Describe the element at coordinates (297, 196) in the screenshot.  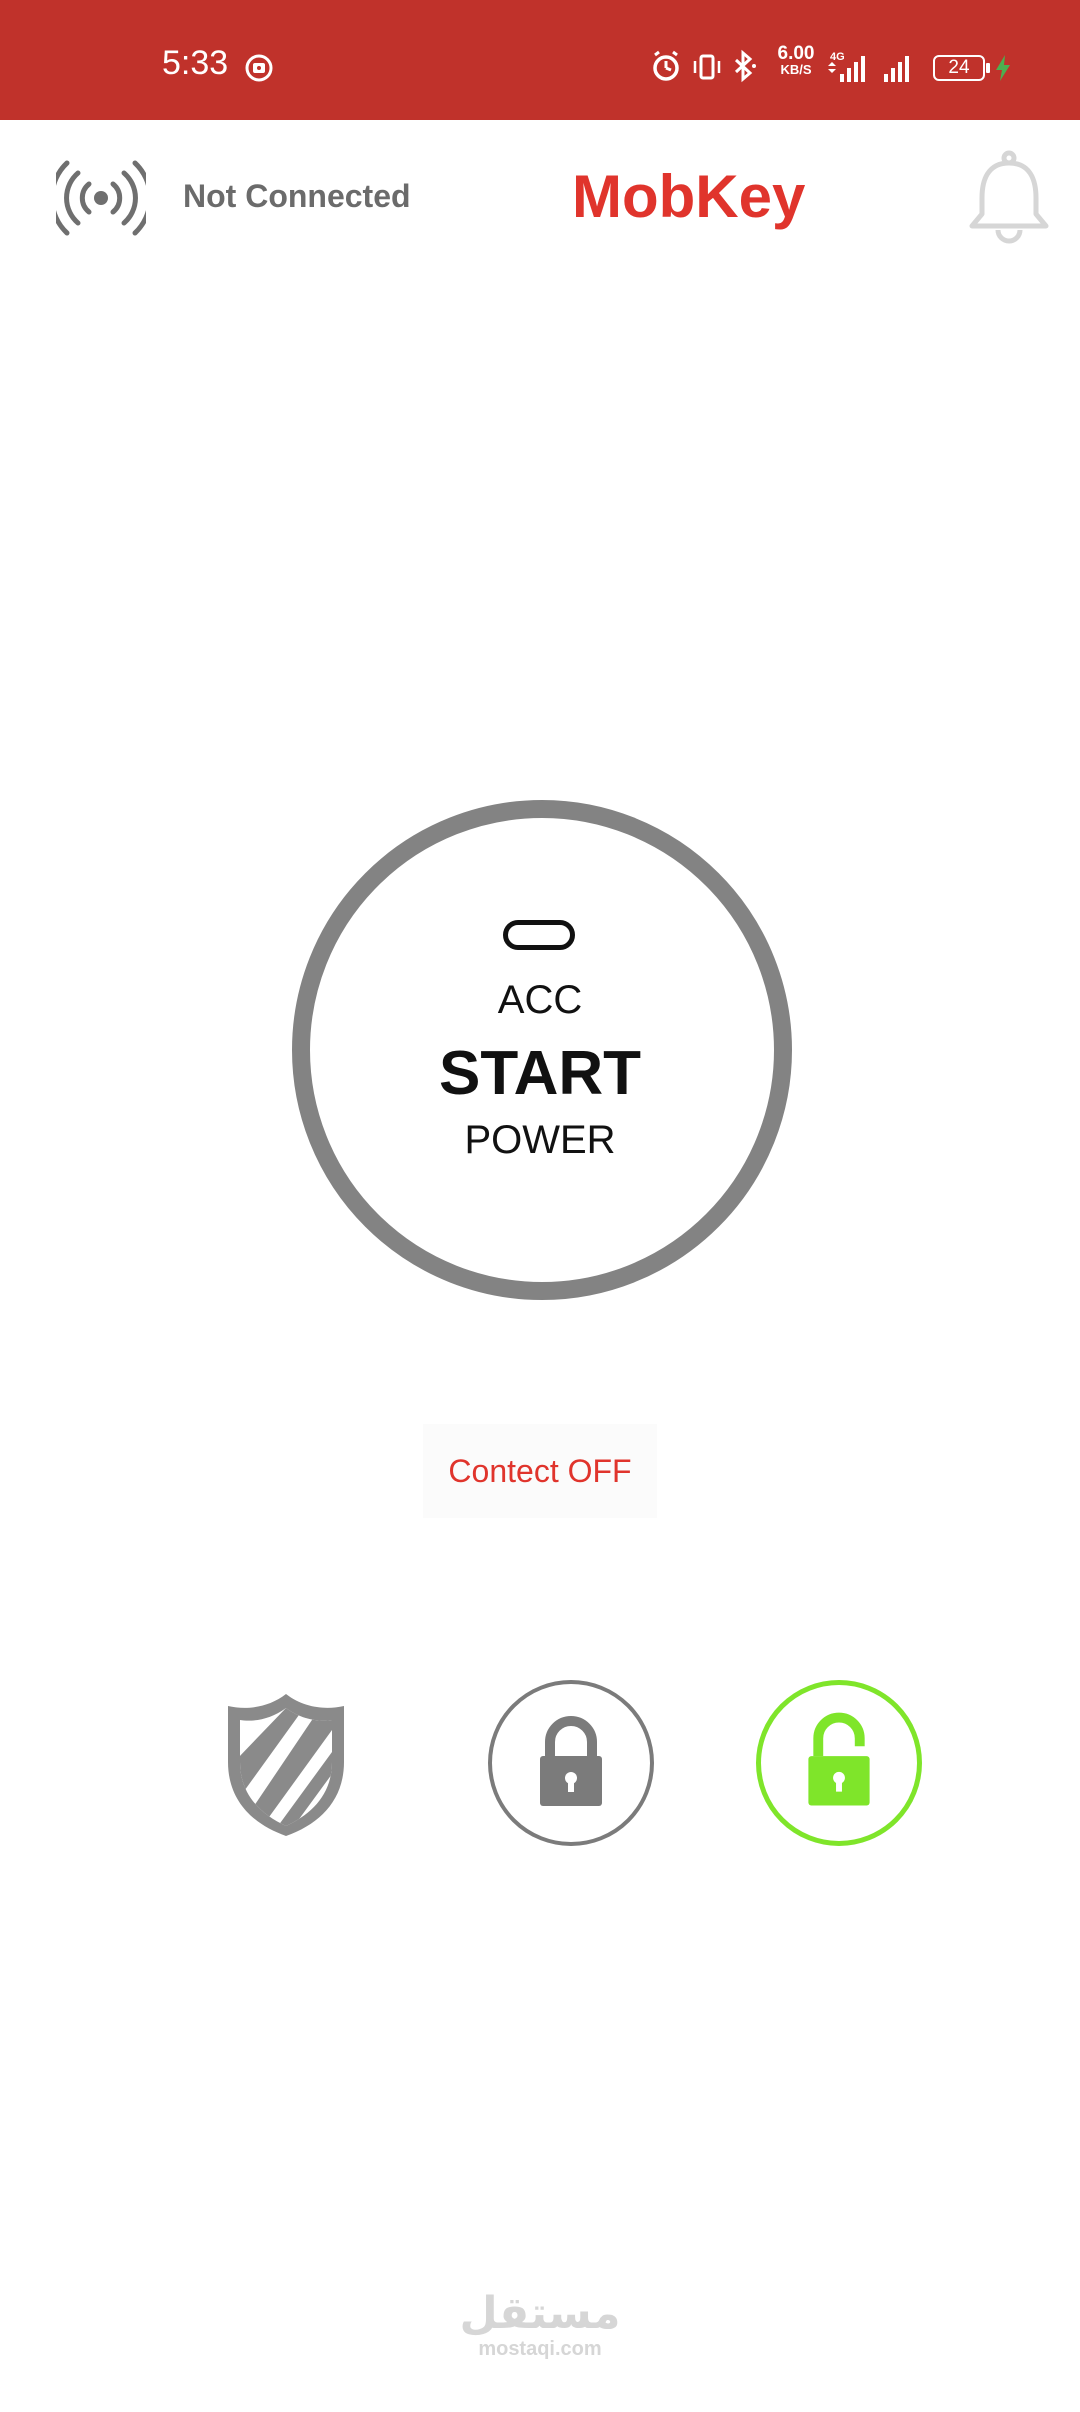
I see `connection-status: Not Connected` at that location.